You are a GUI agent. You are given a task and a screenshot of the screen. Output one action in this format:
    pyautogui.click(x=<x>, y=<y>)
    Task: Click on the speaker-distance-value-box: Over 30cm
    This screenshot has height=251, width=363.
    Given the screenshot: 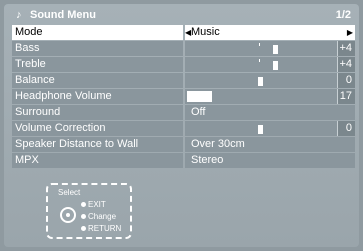 What is the action you would take?
    pyautogui.click(x=270, y=144)
    